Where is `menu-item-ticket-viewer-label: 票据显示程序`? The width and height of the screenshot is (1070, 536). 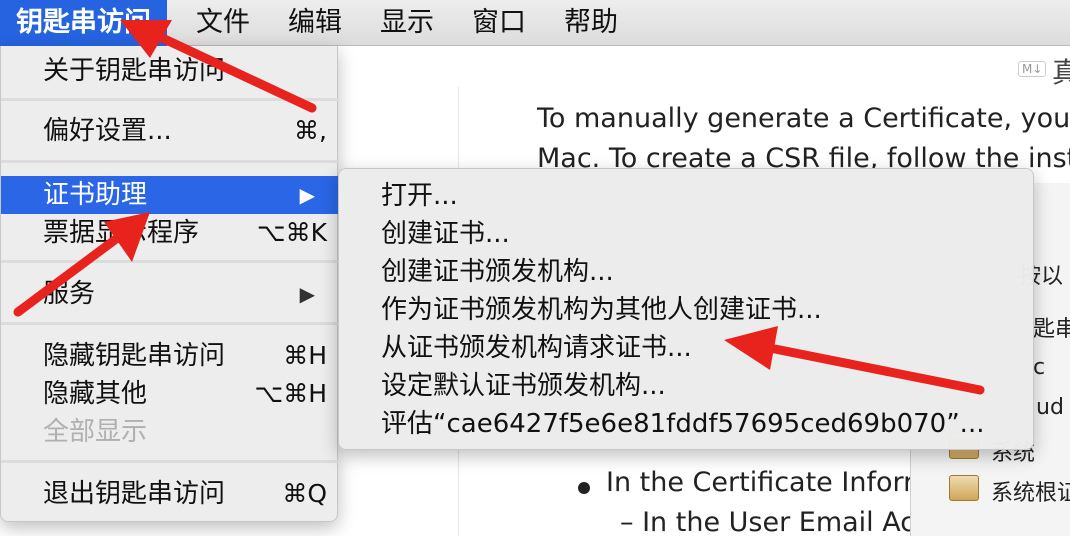 menu-item-ticket-viewer-label: 票据显示程序 is located at coordinates (121, 233).